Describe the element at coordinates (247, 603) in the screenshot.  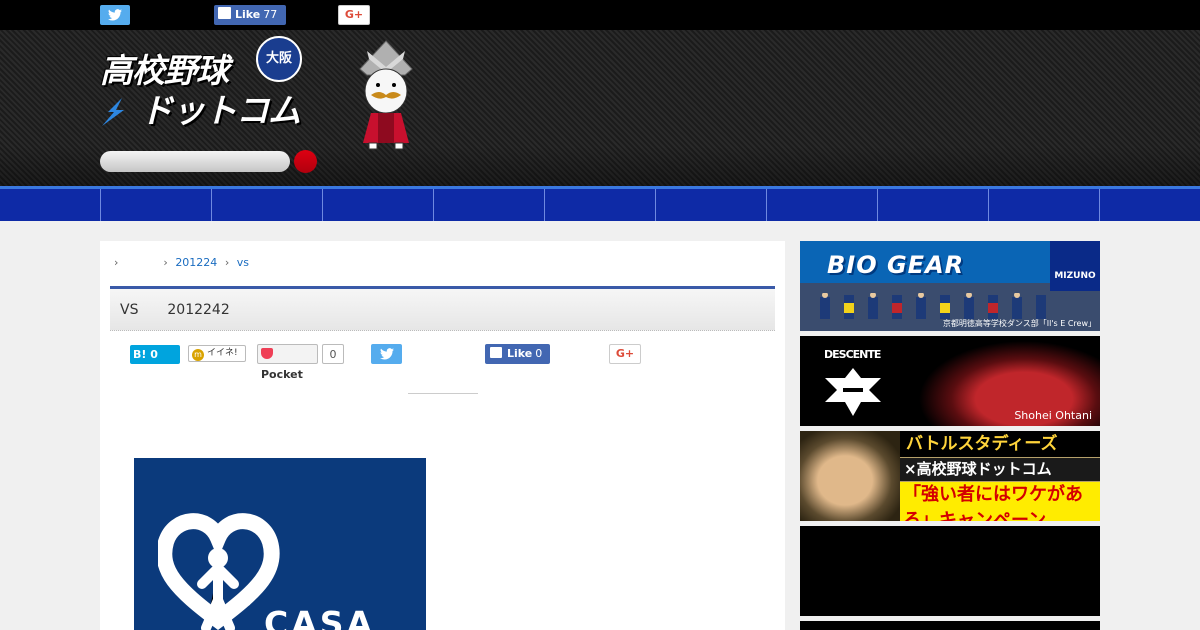
I see `registered-mark: ®` at that location.